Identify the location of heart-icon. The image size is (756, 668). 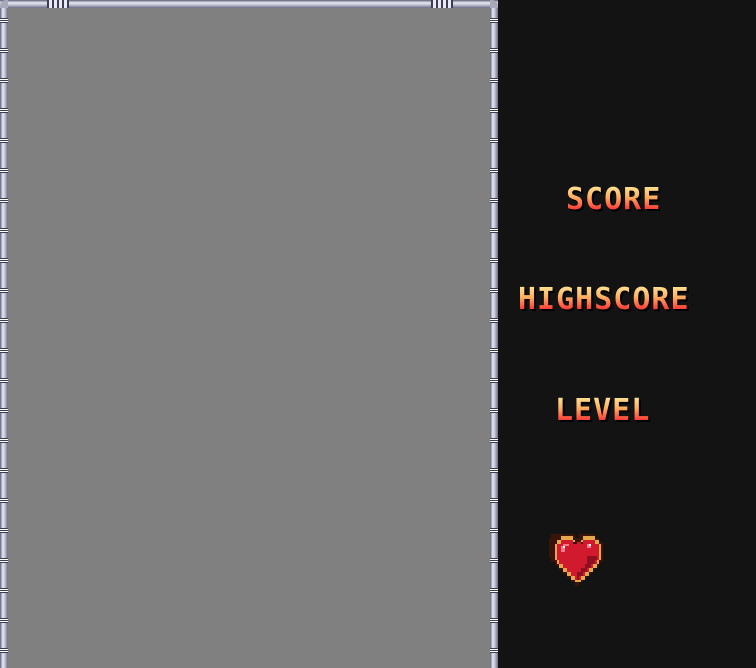
(576, 560).